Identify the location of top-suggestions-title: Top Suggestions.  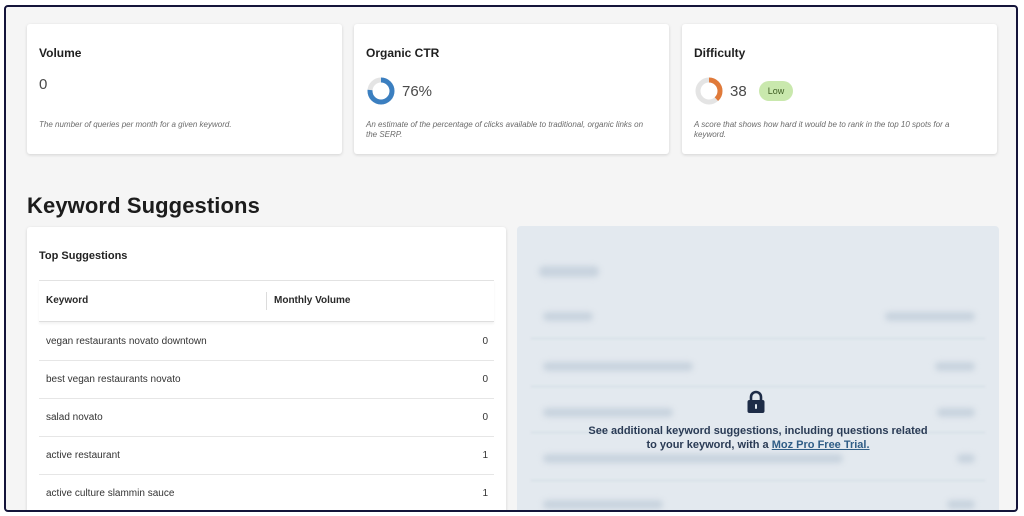
(83, 256).